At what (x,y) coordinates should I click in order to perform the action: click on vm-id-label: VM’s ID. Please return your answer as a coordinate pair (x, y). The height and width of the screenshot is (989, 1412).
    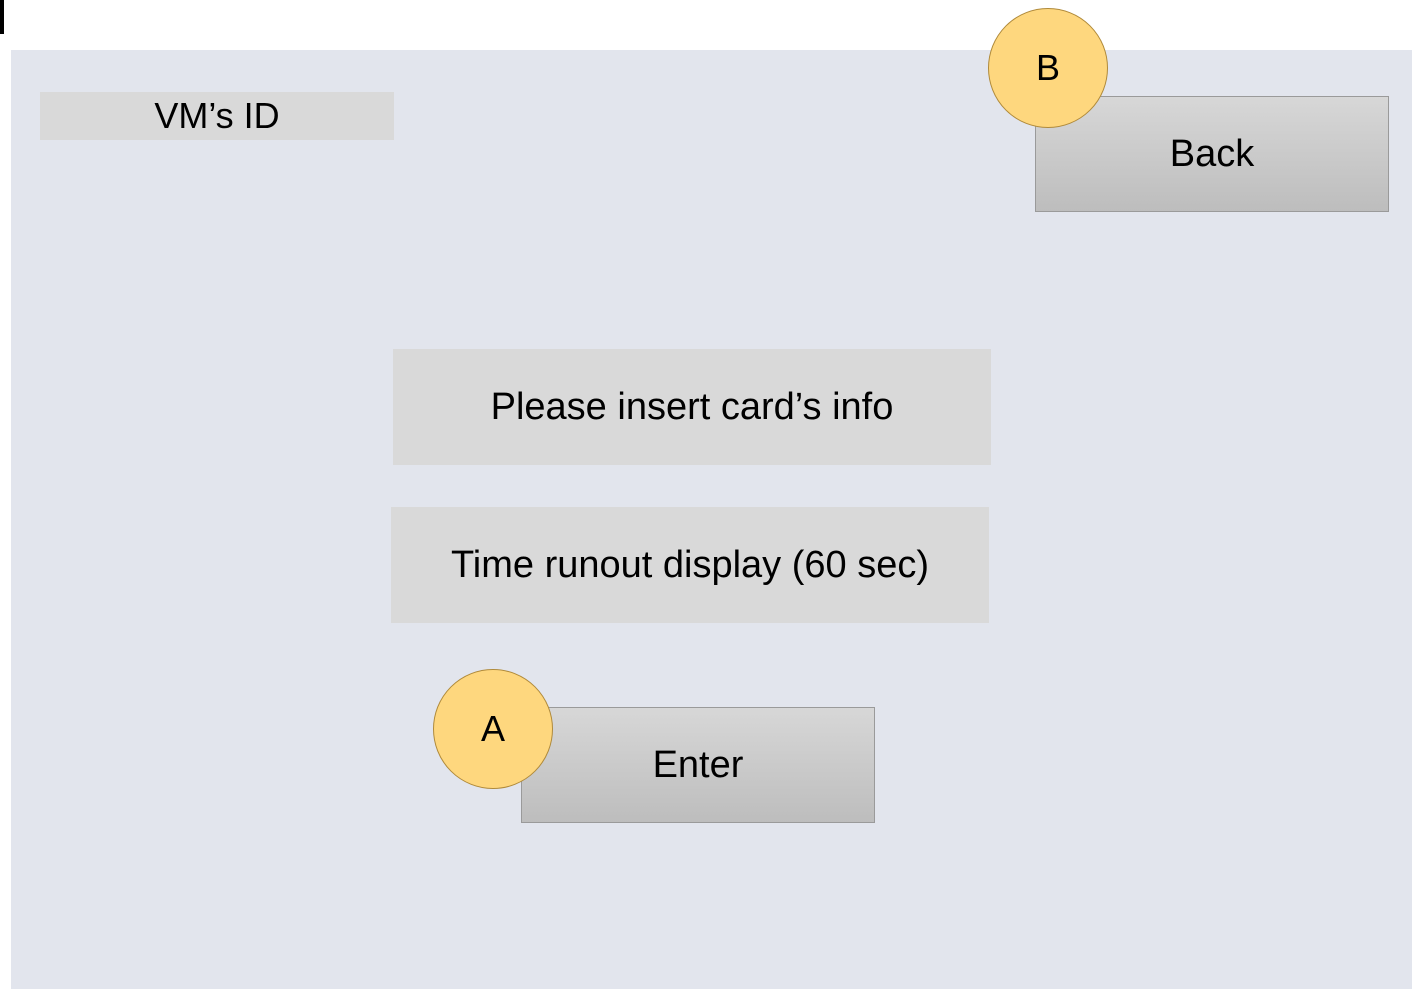
    Looking at the image, I should click on (217, 116).